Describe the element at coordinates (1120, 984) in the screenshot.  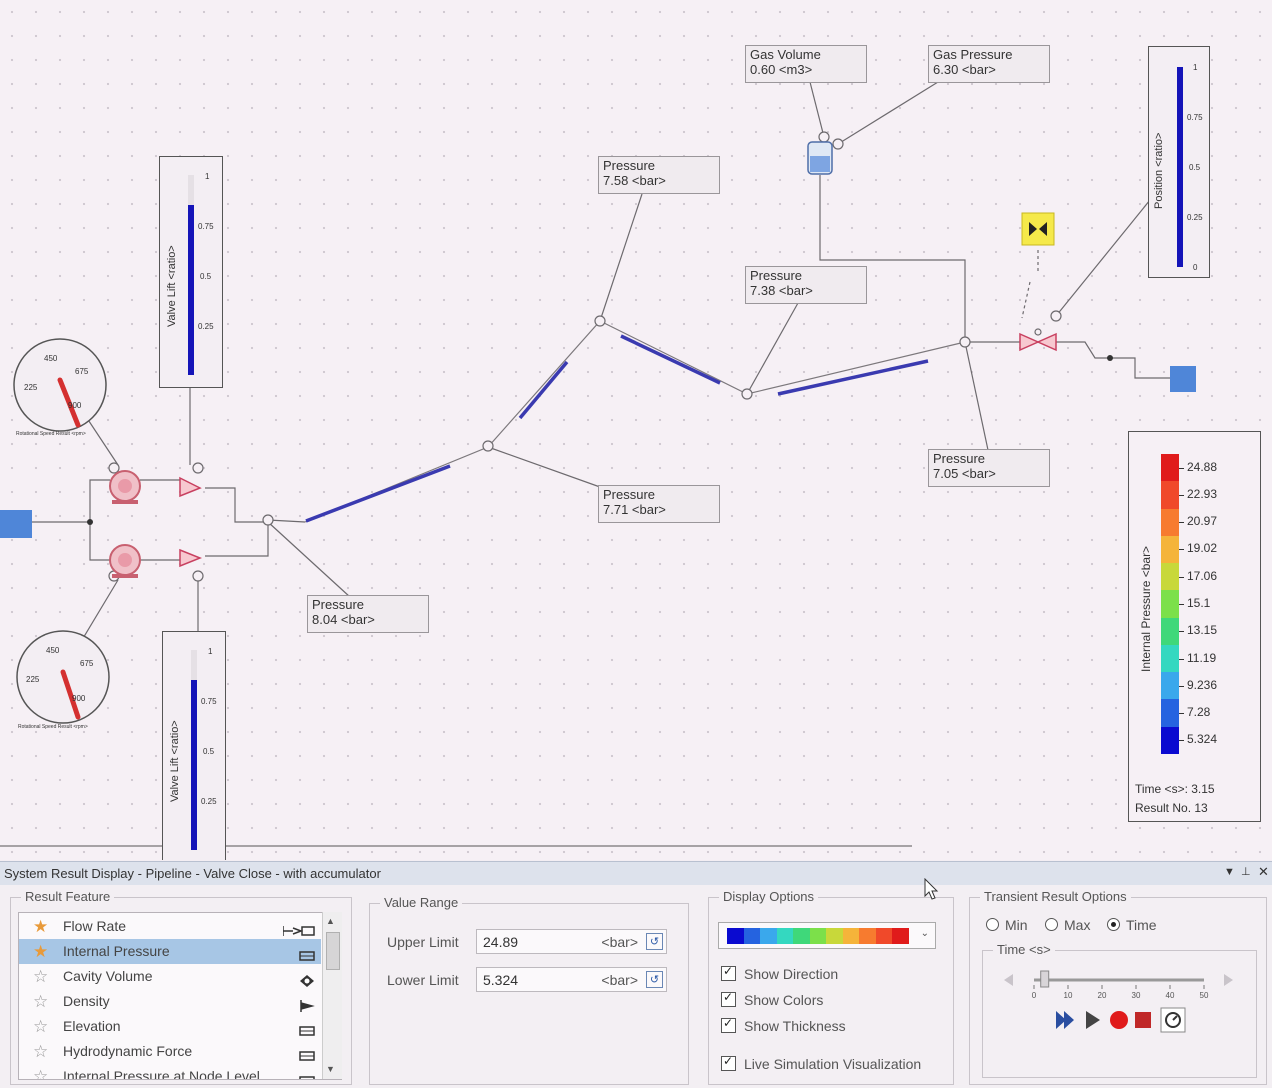
I see `time-slider: 0 10 20 30 40 50` at that location.